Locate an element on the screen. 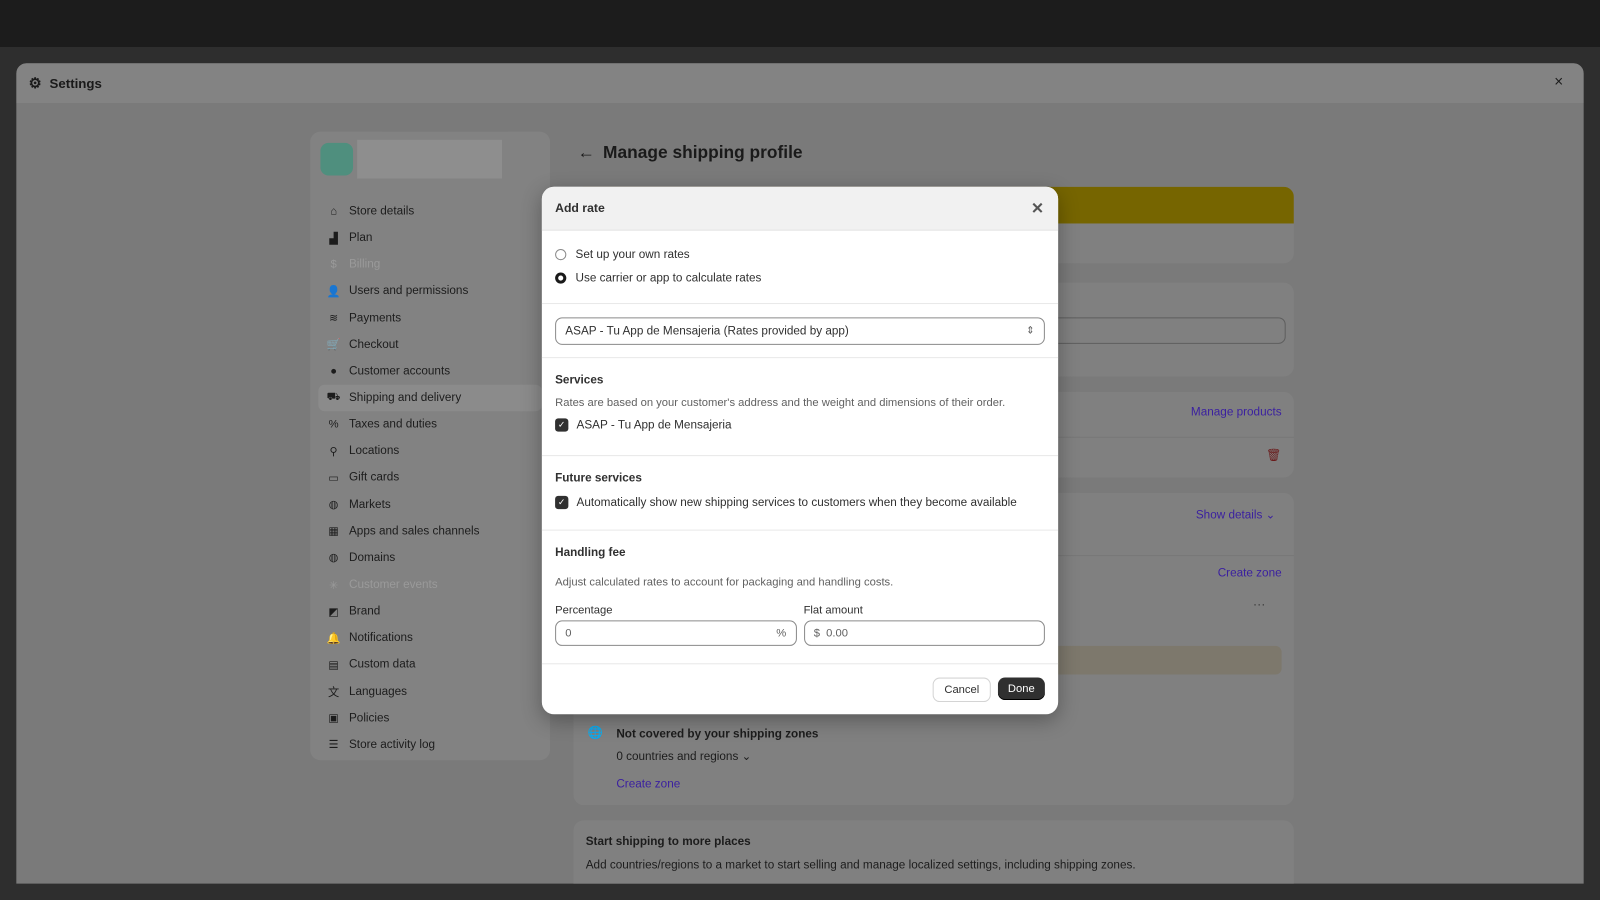  more-options-icon: ··· is located at coordinates (1259, 604).